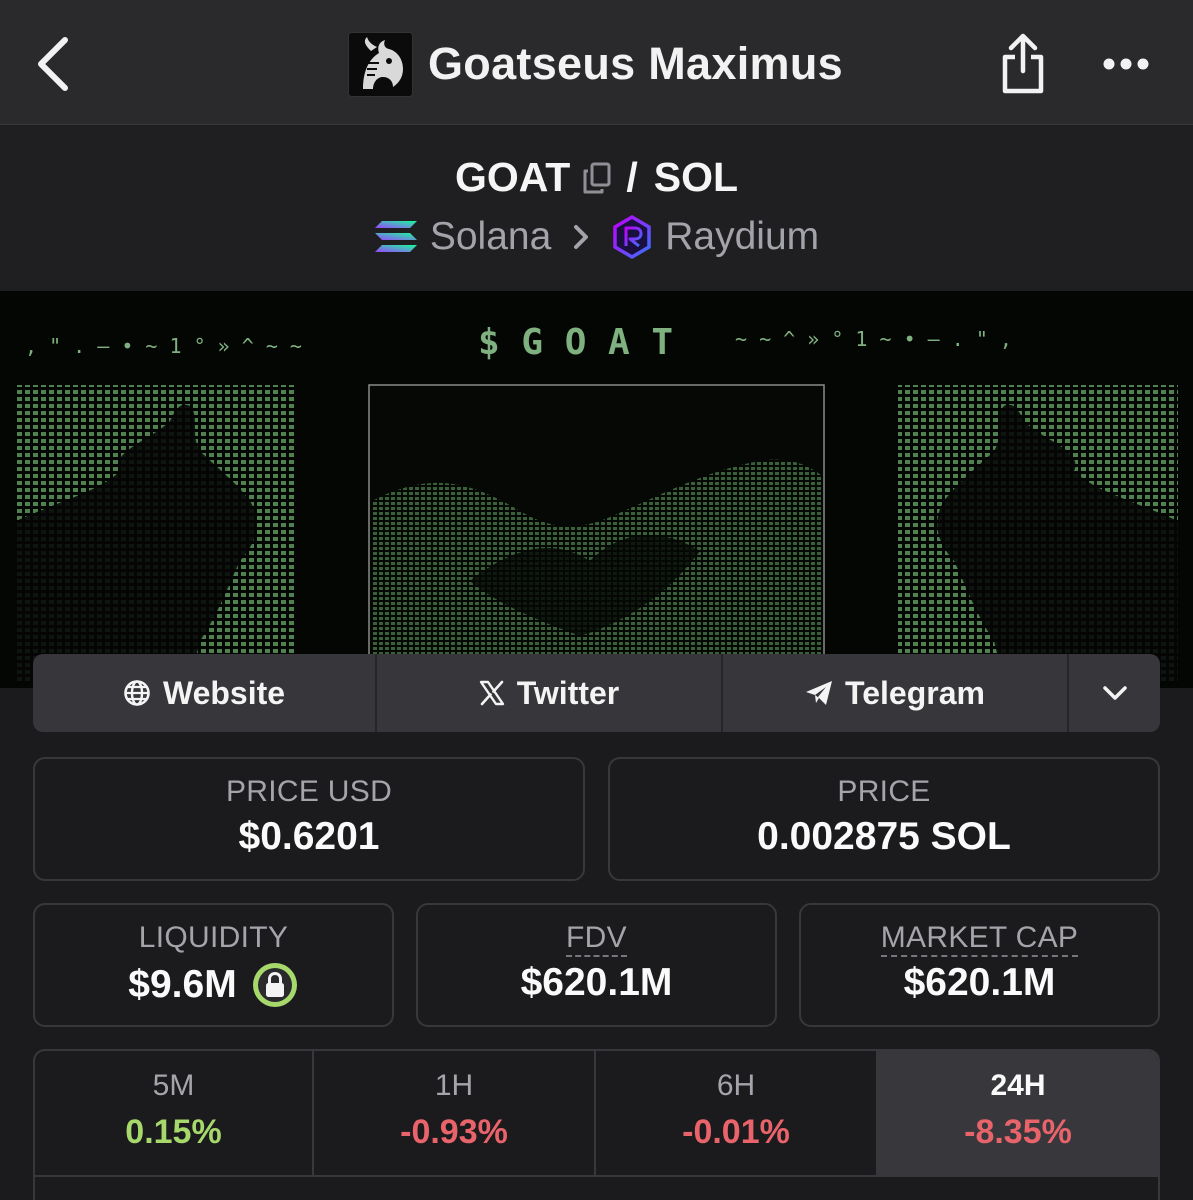 The image size is (1193, 1200). Describe the element at coordinates (596, 237) in the screenshot. I see `chain-dex-breadcrumb: Solana Raydium` at that location.